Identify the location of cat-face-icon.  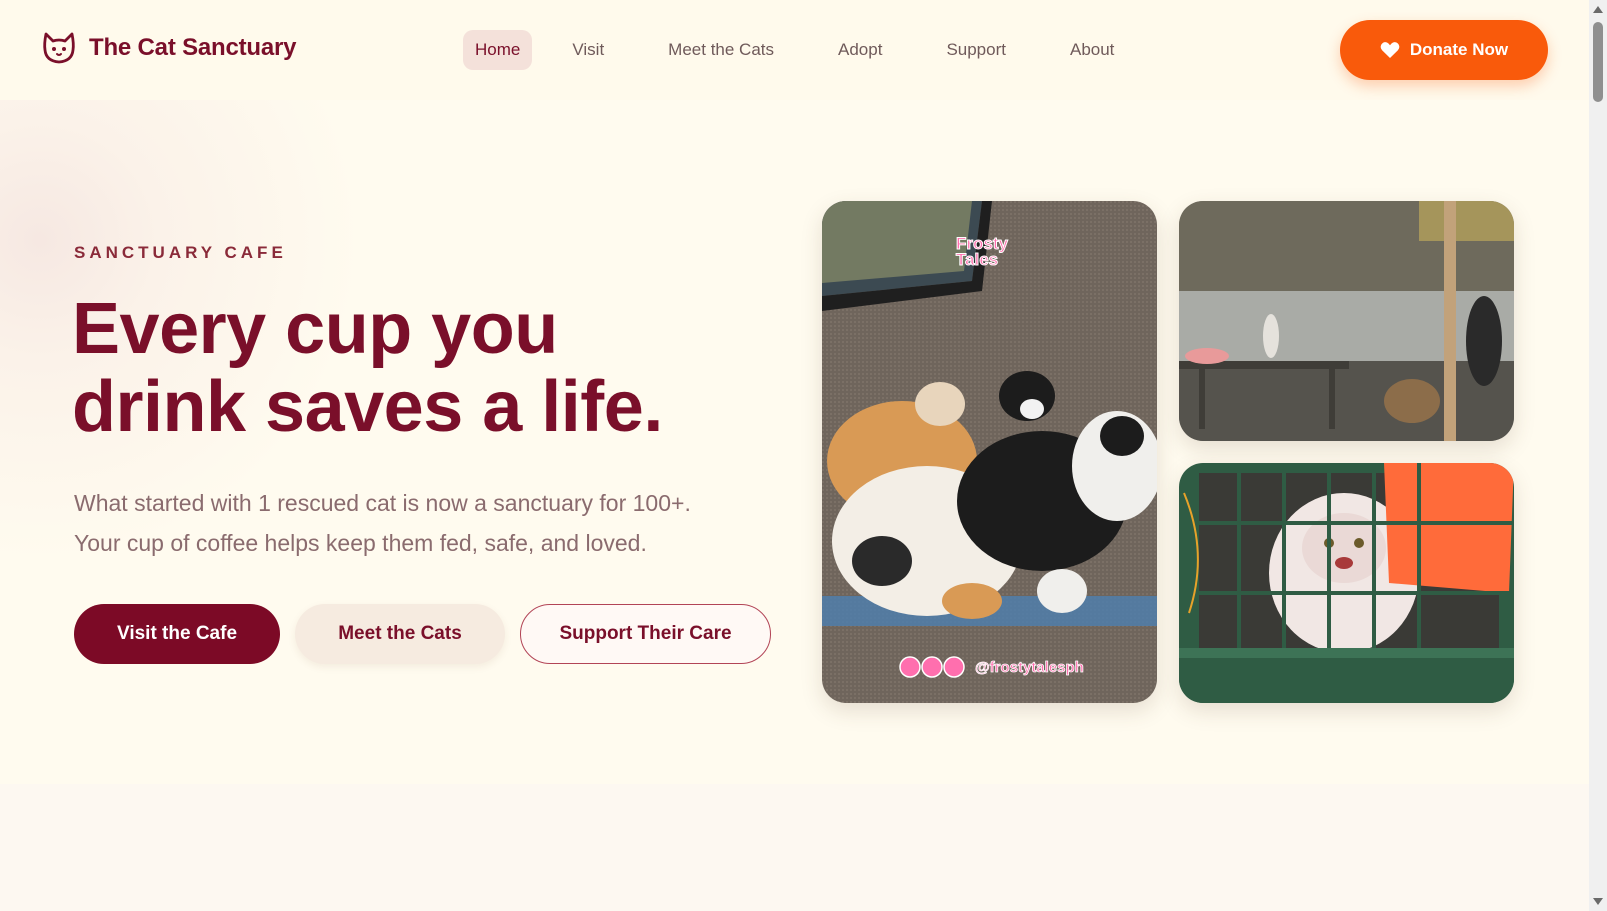
(59, 48).